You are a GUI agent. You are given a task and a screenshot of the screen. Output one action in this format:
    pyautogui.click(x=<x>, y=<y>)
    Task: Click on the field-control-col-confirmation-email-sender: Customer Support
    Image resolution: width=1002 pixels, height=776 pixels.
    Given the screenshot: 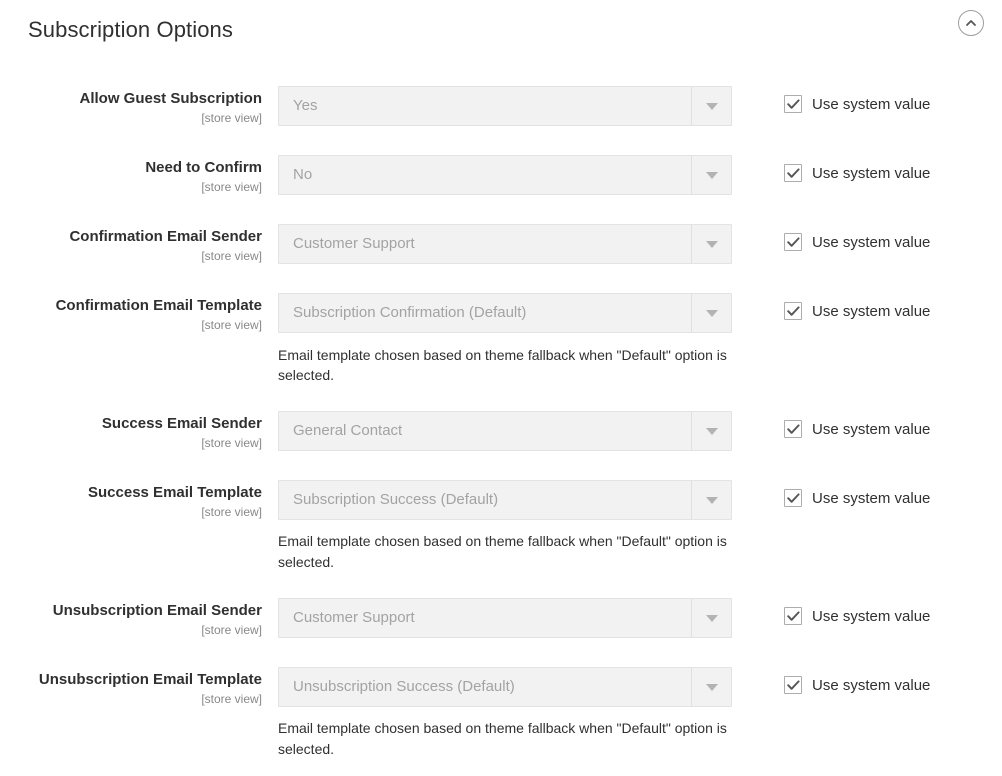 What is the action you would take?
    pyautogui.click(x=505, y=244)
    